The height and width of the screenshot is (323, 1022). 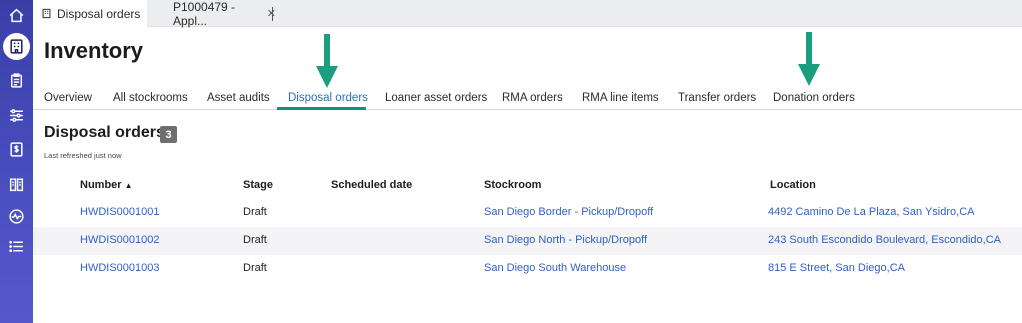 I want to click on stockroom-link: San Diego South Warehouse, so click(x=555, y=268).